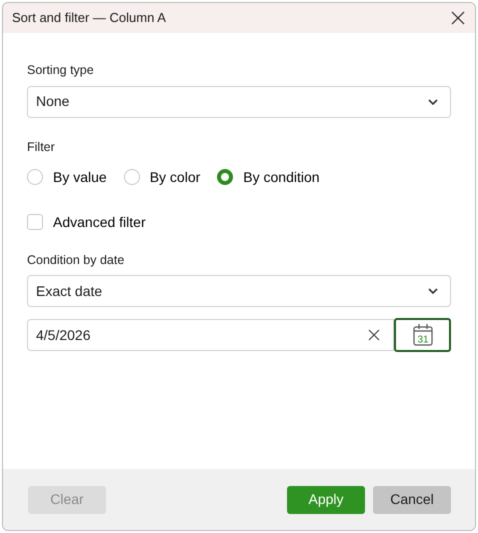  What do you see at coordinates (239, 291) in the screenshot?
I see `condition-dropdown: Exact date` at bounding box center [239, 291].